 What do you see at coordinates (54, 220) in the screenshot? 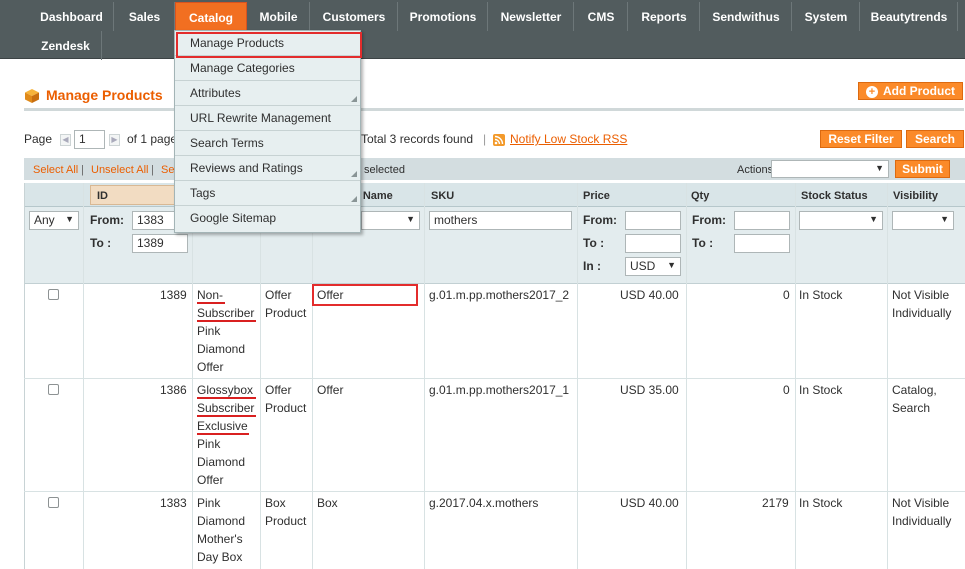
I see `massaction-filter-select: Any ▼` at bounding box center [54, 220].